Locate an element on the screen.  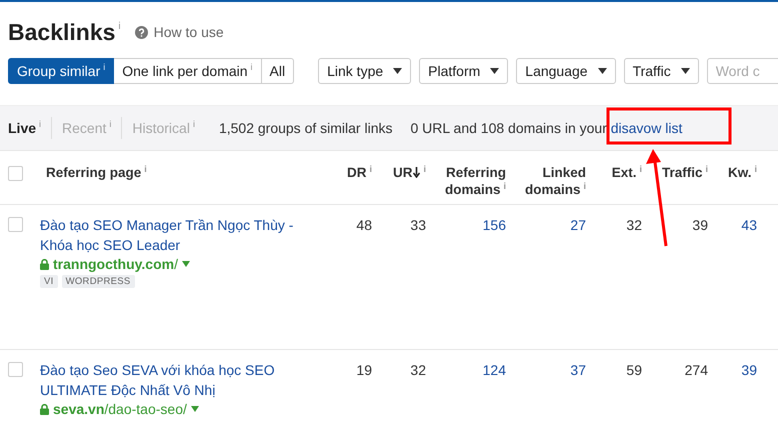
mode-tab: Live $^{i}$ is located at coordinates (25, 128).